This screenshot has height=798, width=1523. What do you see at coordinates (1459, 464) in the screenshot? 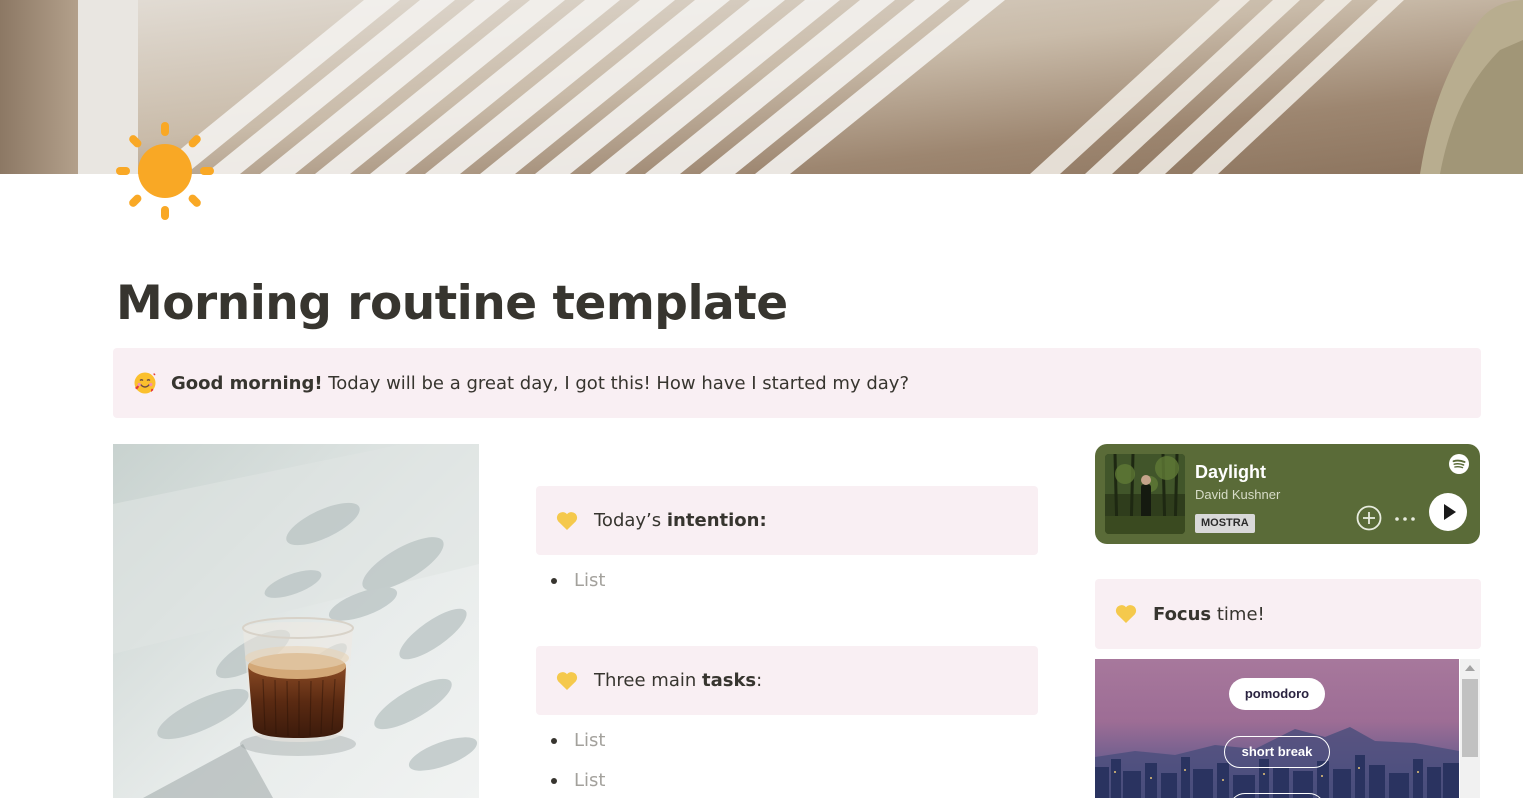
I see `spotify-logo-icon` at bounding box center [1459, 464].